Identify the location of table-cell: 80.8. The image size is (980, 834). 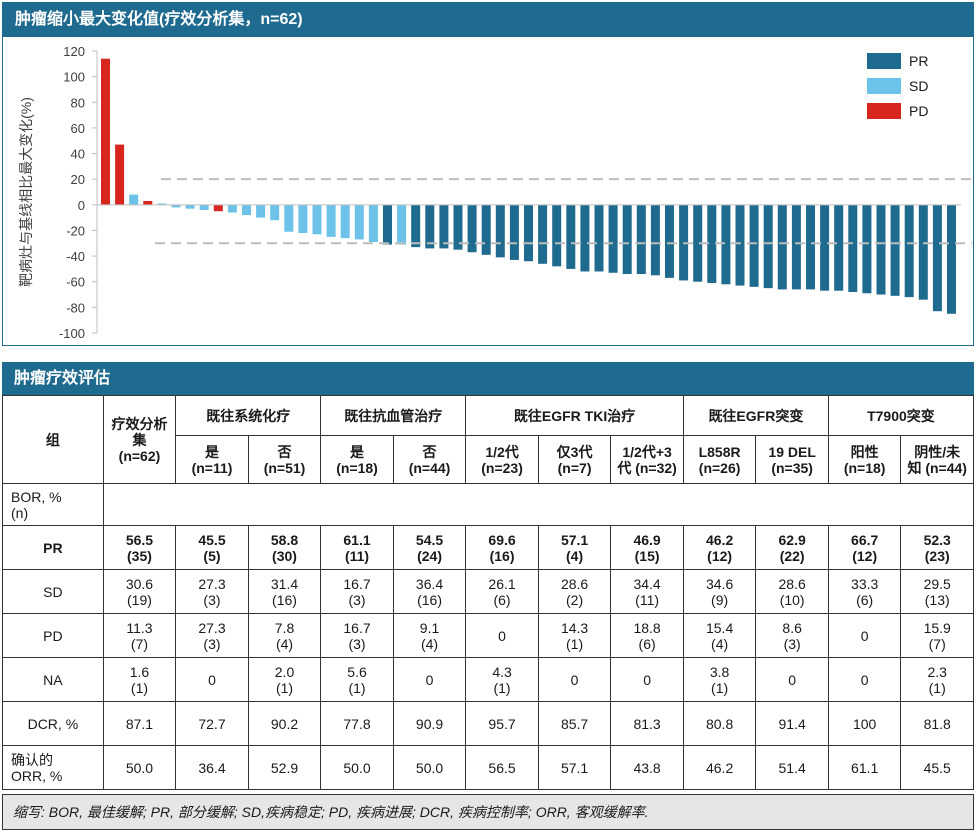
(719, 723).